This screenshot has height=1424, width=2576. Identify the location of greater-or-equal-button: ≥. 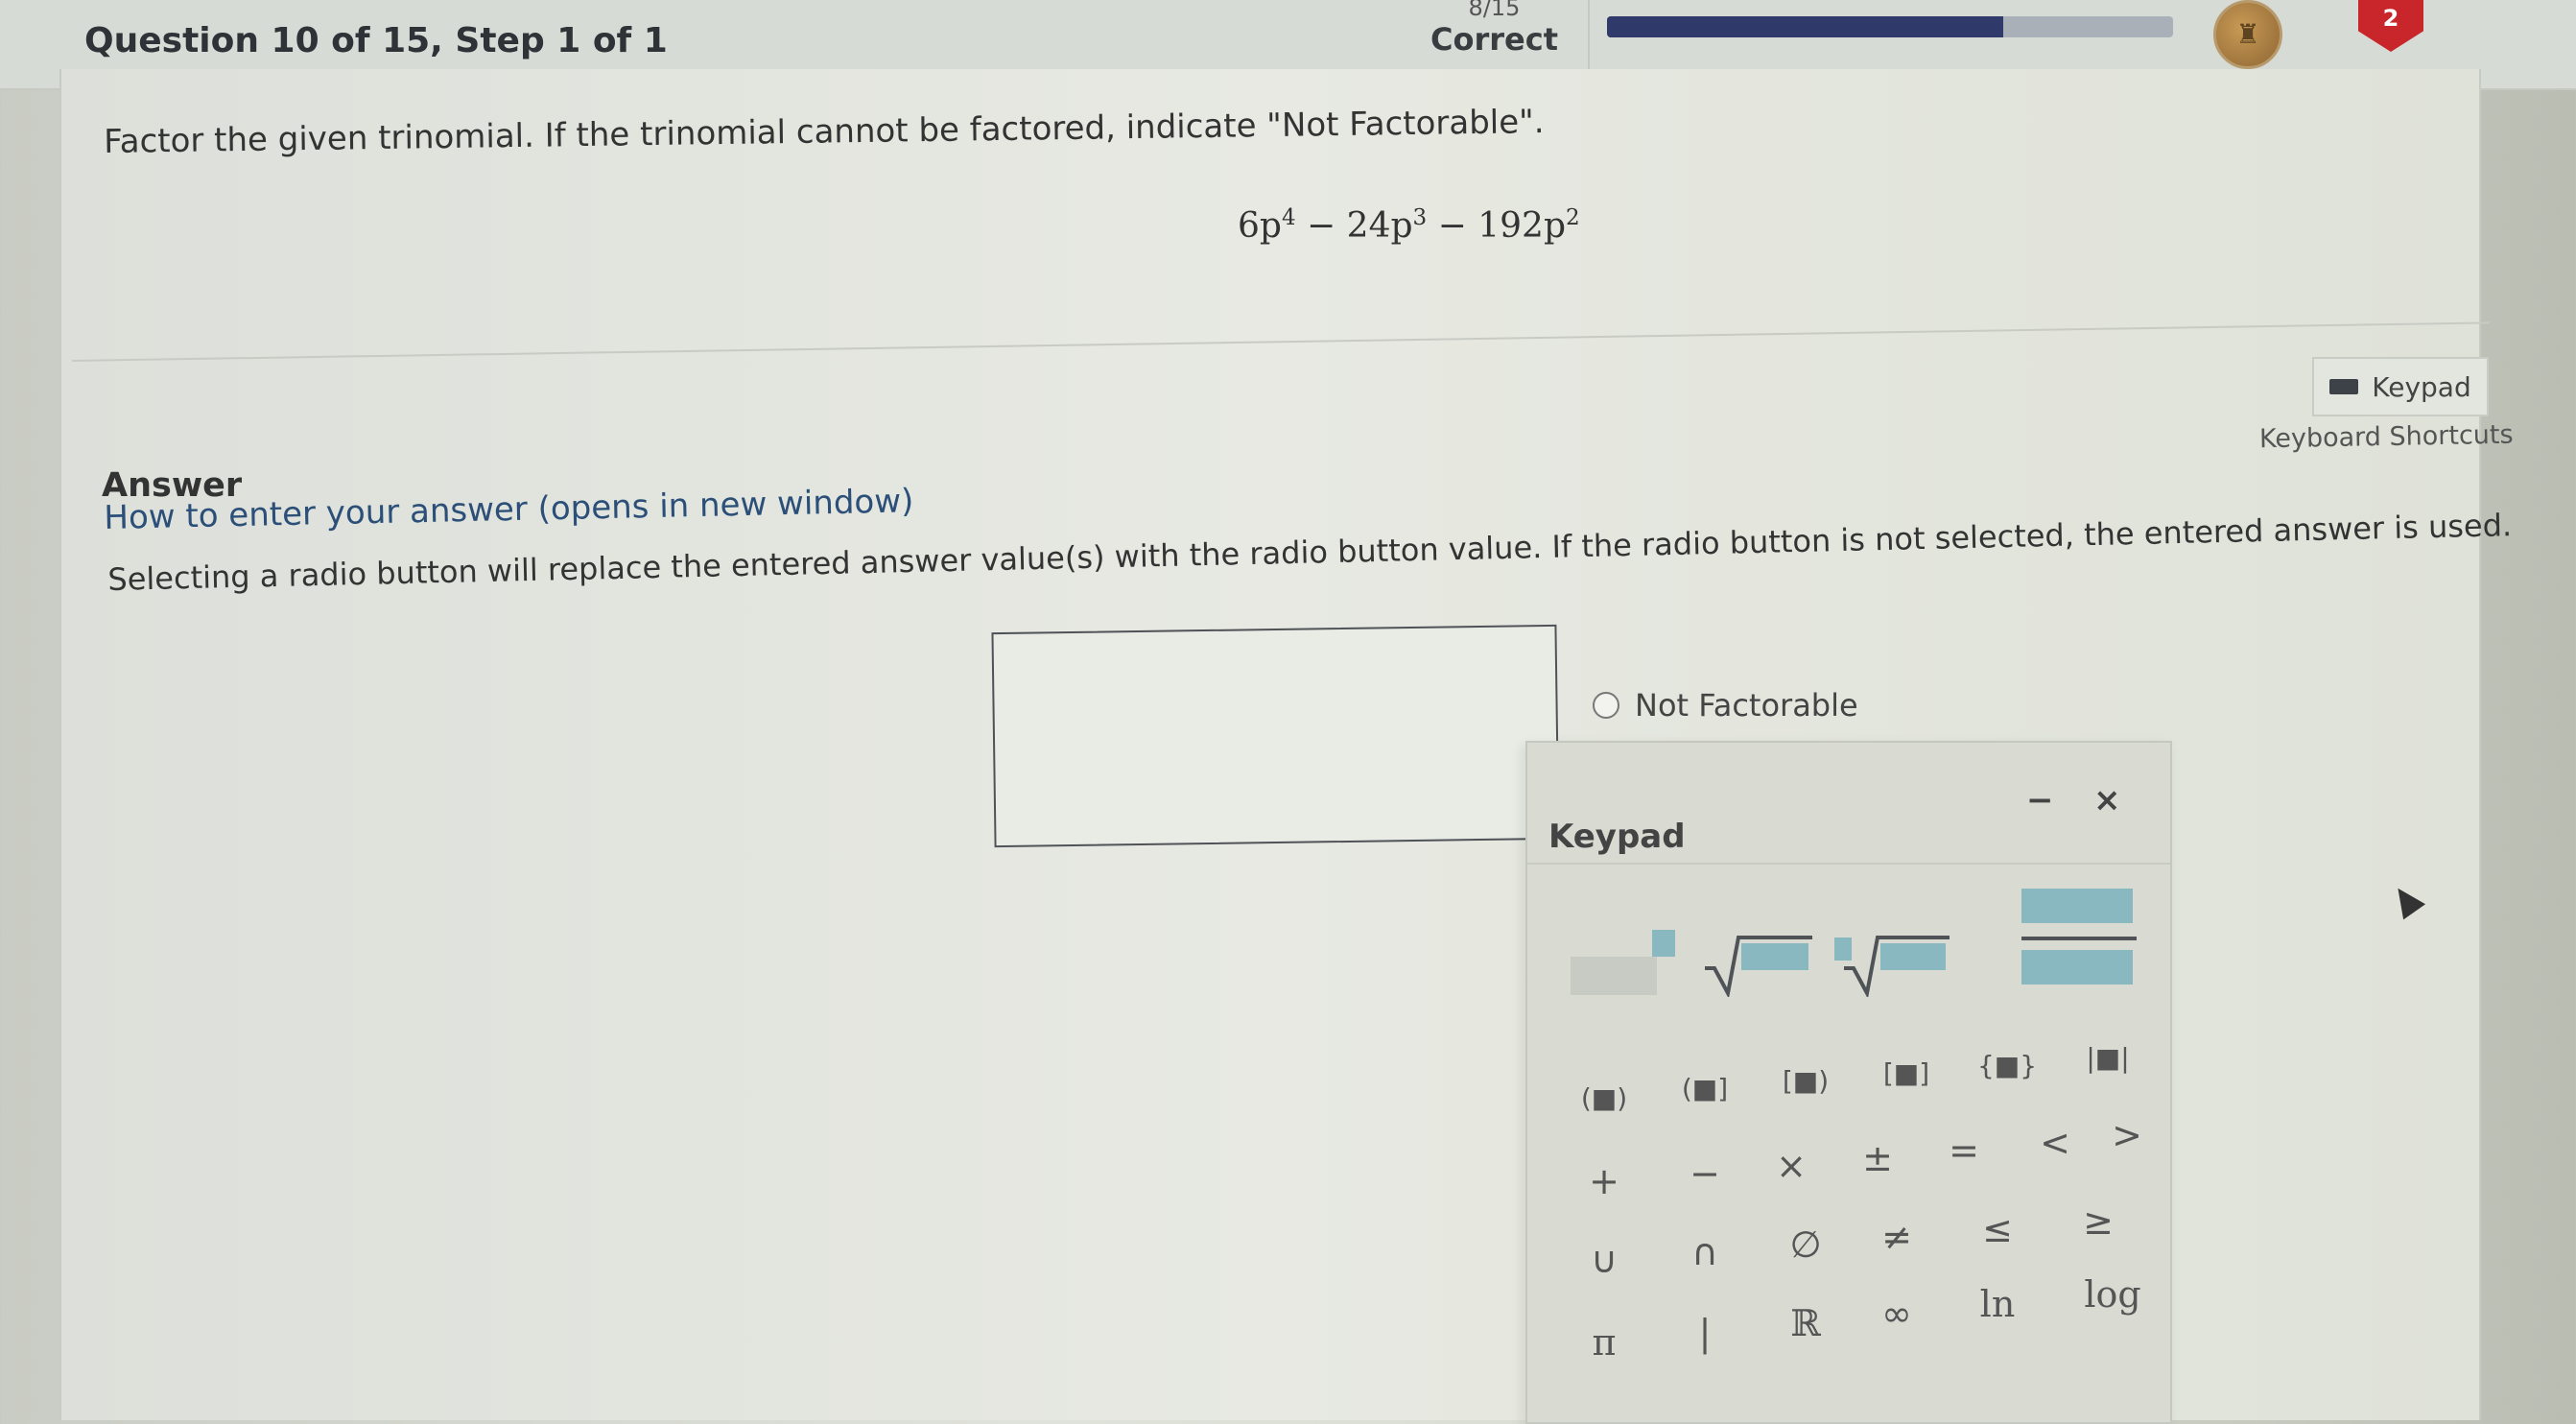
(2098, 1222).